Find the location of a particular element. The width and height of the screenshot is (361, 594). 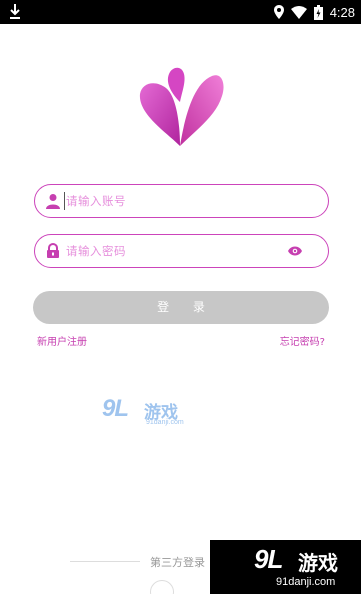

eye-icon is located at coordinates (295, 251).